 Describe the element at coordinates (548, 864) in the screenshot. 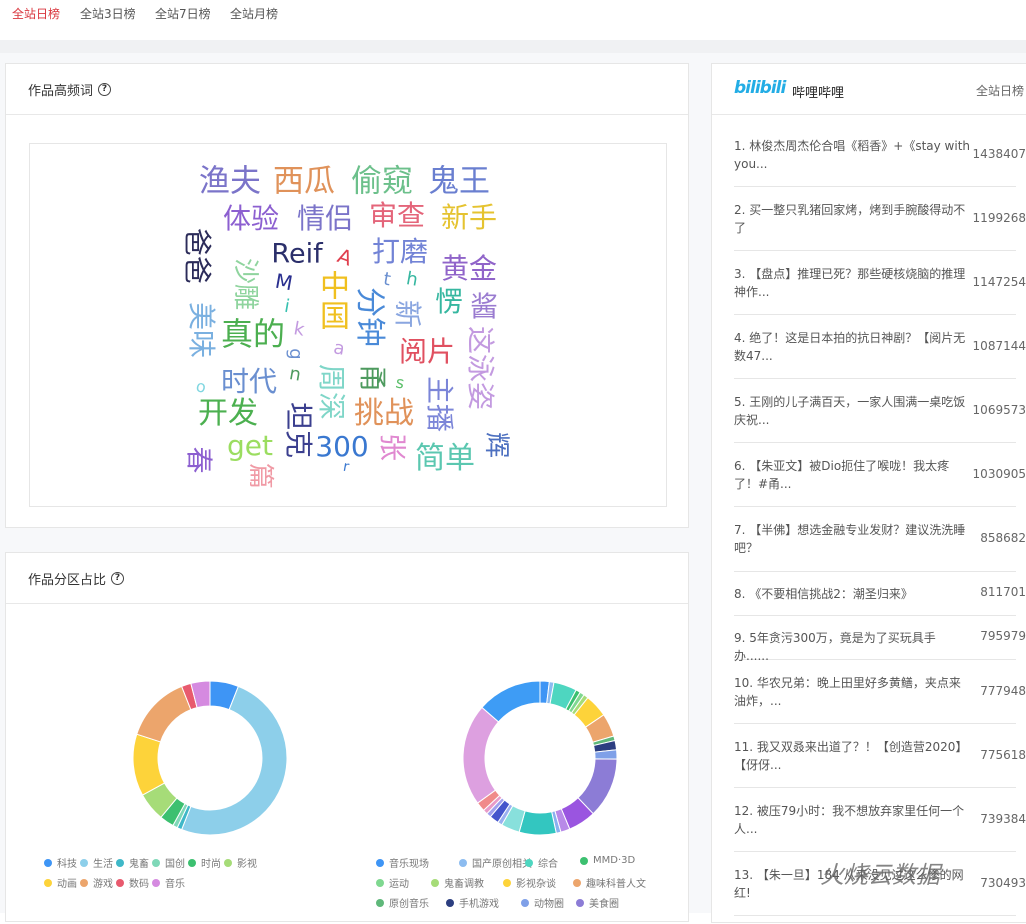

I see `legend-label: 综合` at that location.